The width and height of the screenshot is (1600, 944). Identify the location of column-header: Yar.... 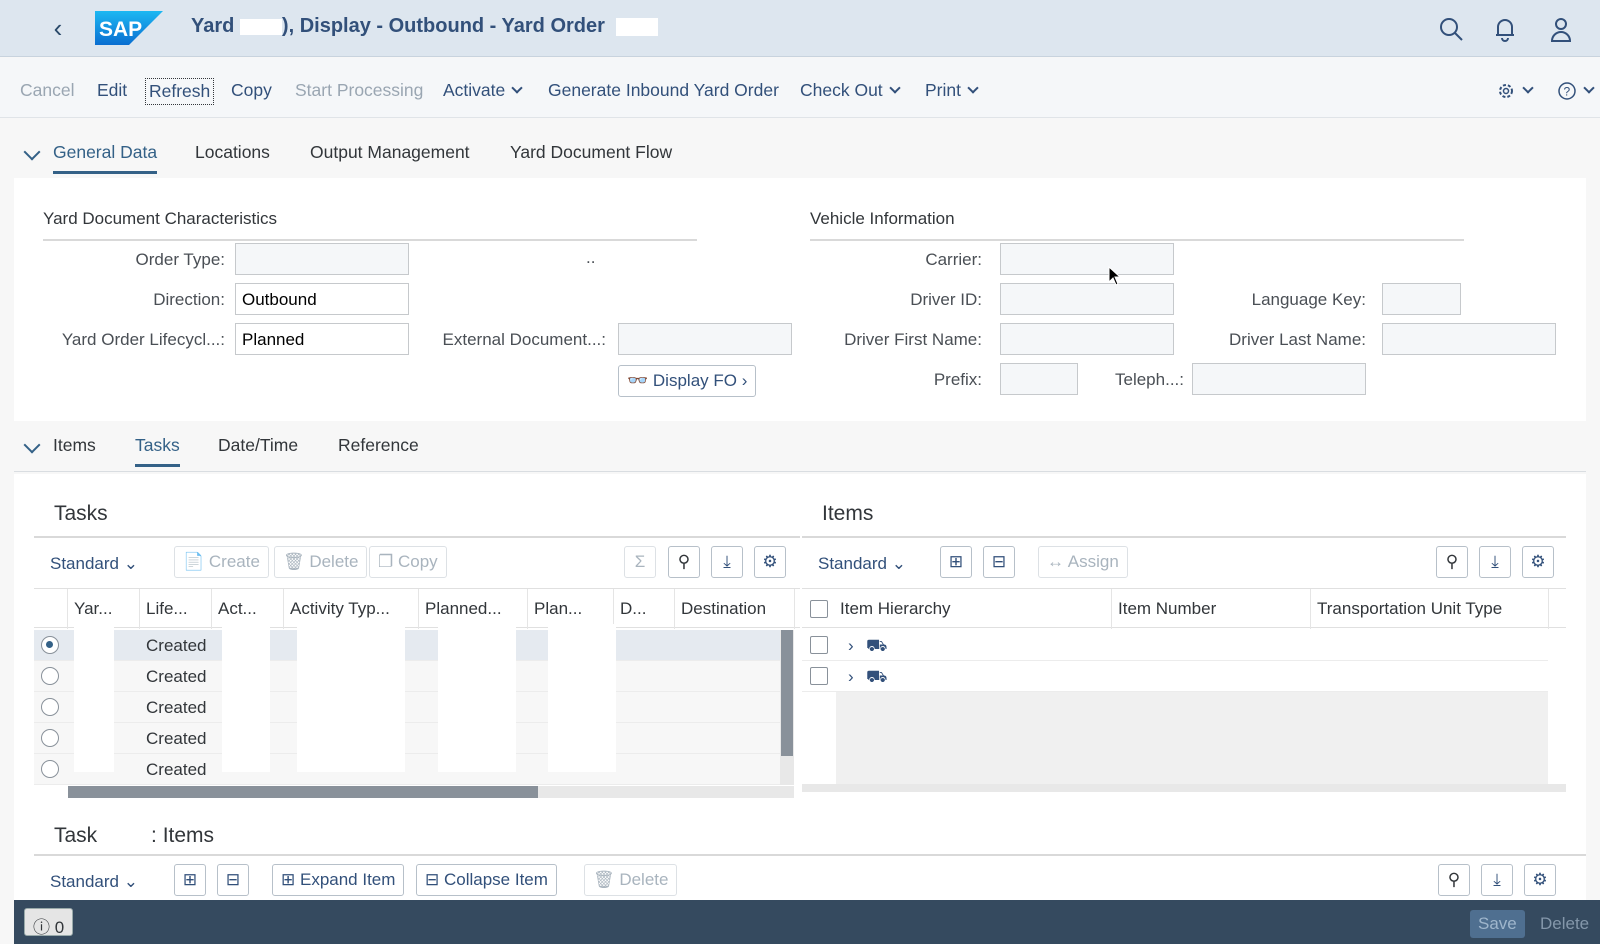
(104, 609).